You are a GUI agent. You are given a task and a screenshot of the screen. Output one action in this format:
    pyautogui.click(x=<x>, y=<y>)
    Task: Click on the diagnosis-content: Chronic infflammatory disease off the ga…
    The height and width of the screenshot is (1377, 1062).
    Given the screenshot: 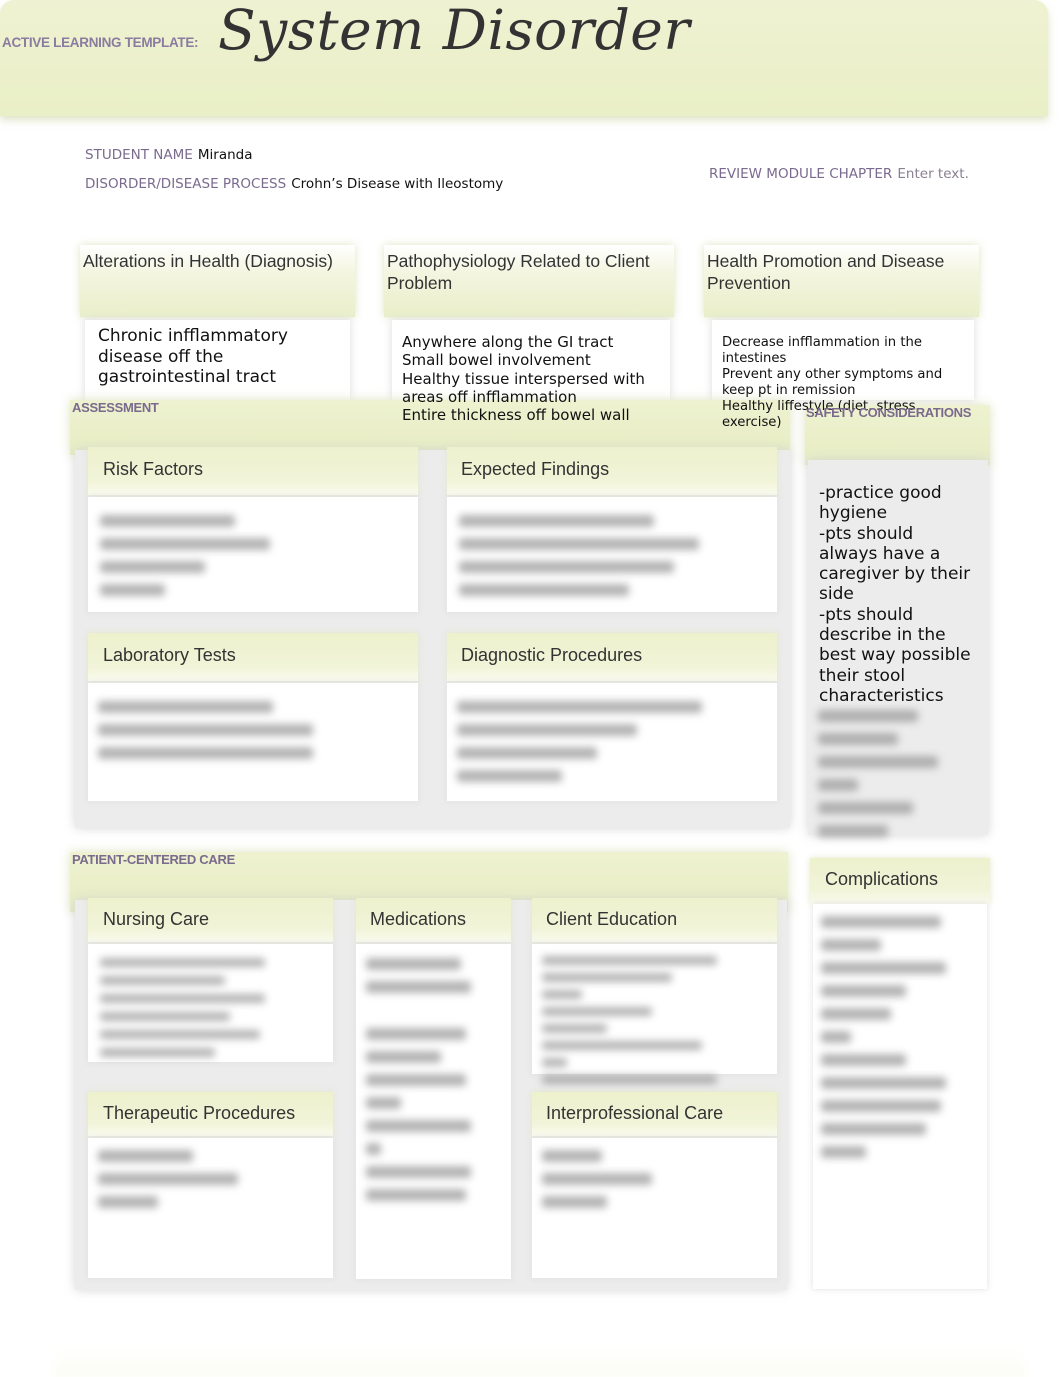 What is the action you would take?
    pyautogui.click(x=193, y=357)
    